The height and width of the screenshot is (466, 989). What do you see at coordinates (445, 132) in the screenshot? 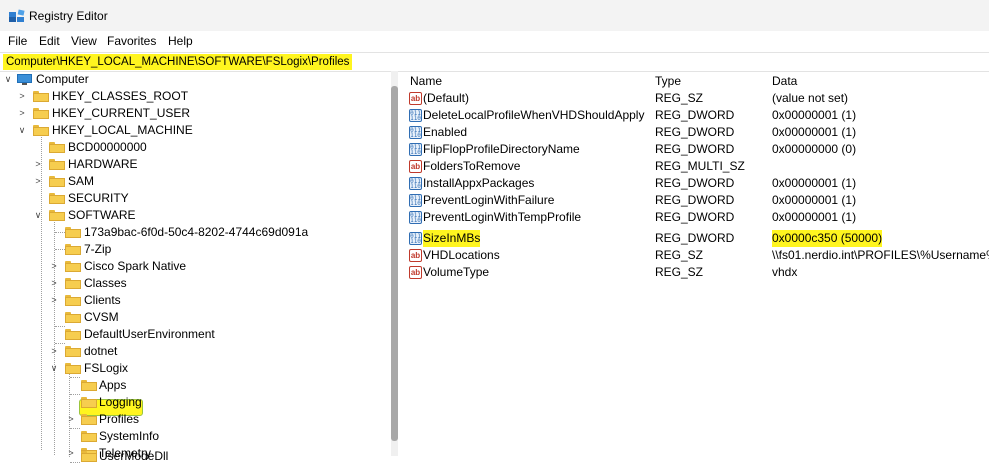
I see `value-name: Enabled` at bounding box center [445, 132].